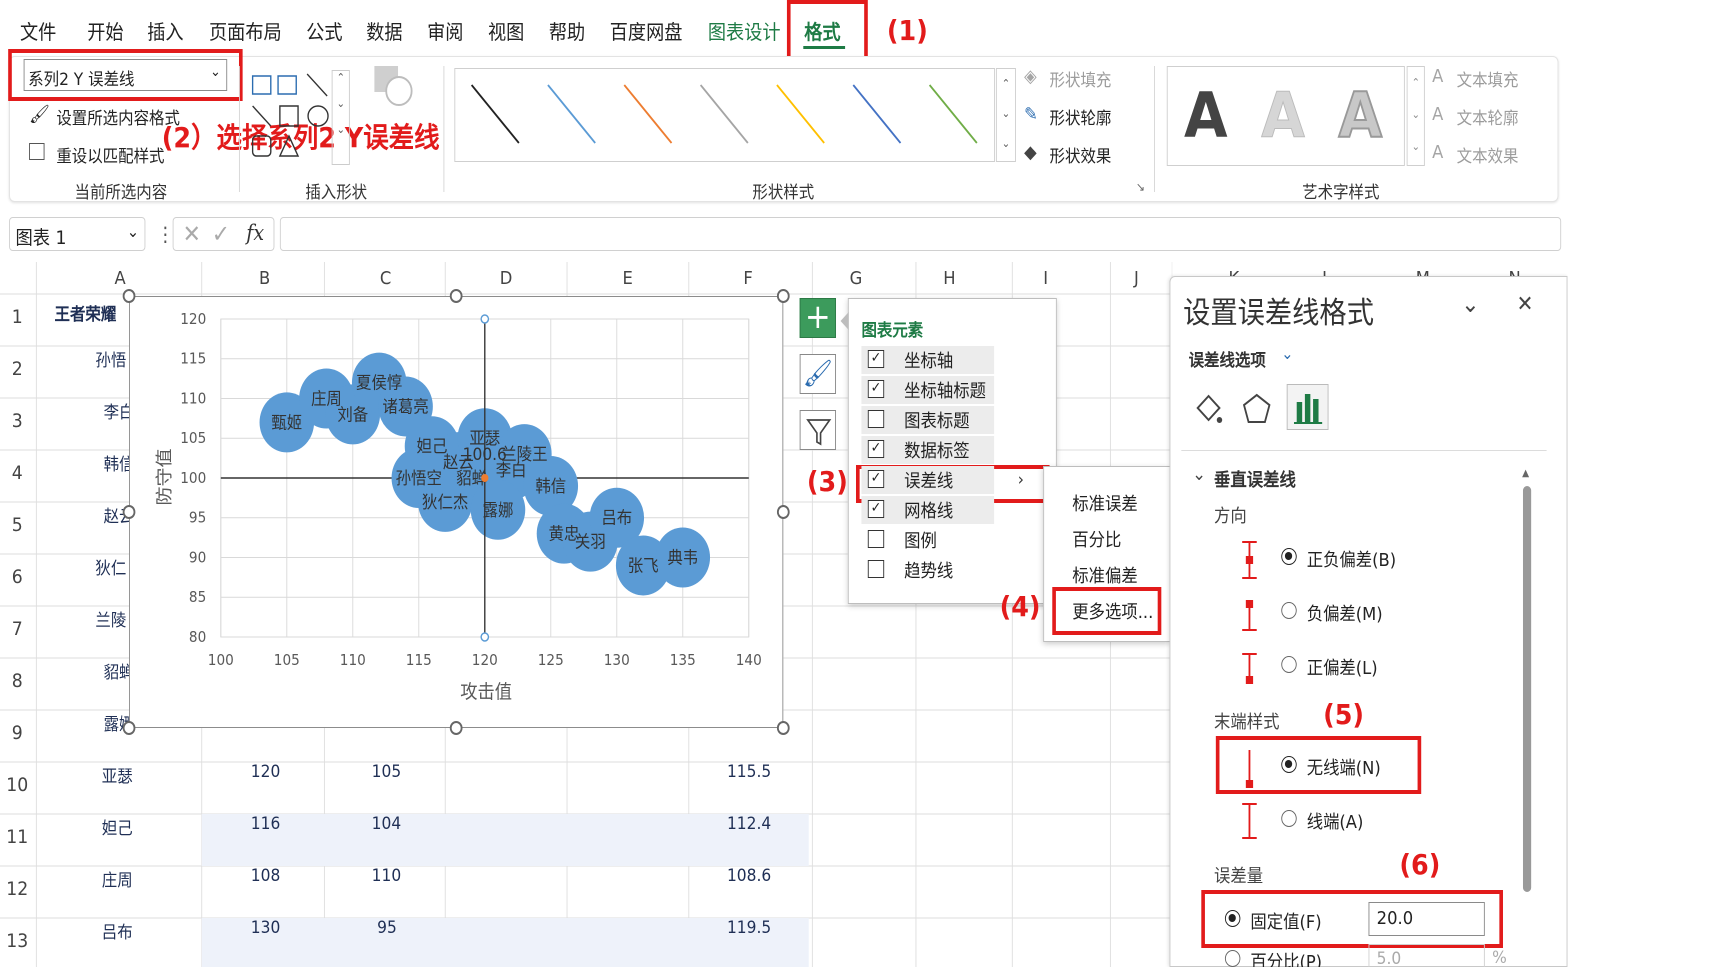 The height and width of the screenshot is (967, 1725). Describe the element at coordinates (117, 774) in the screenshot. I see `cell-a10: 亚瑟` at that location.